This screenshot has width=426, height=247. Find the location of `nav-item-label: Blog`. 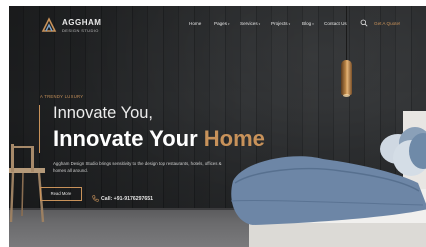

nav-item-label: Blog is located at coordinates (307, 23).